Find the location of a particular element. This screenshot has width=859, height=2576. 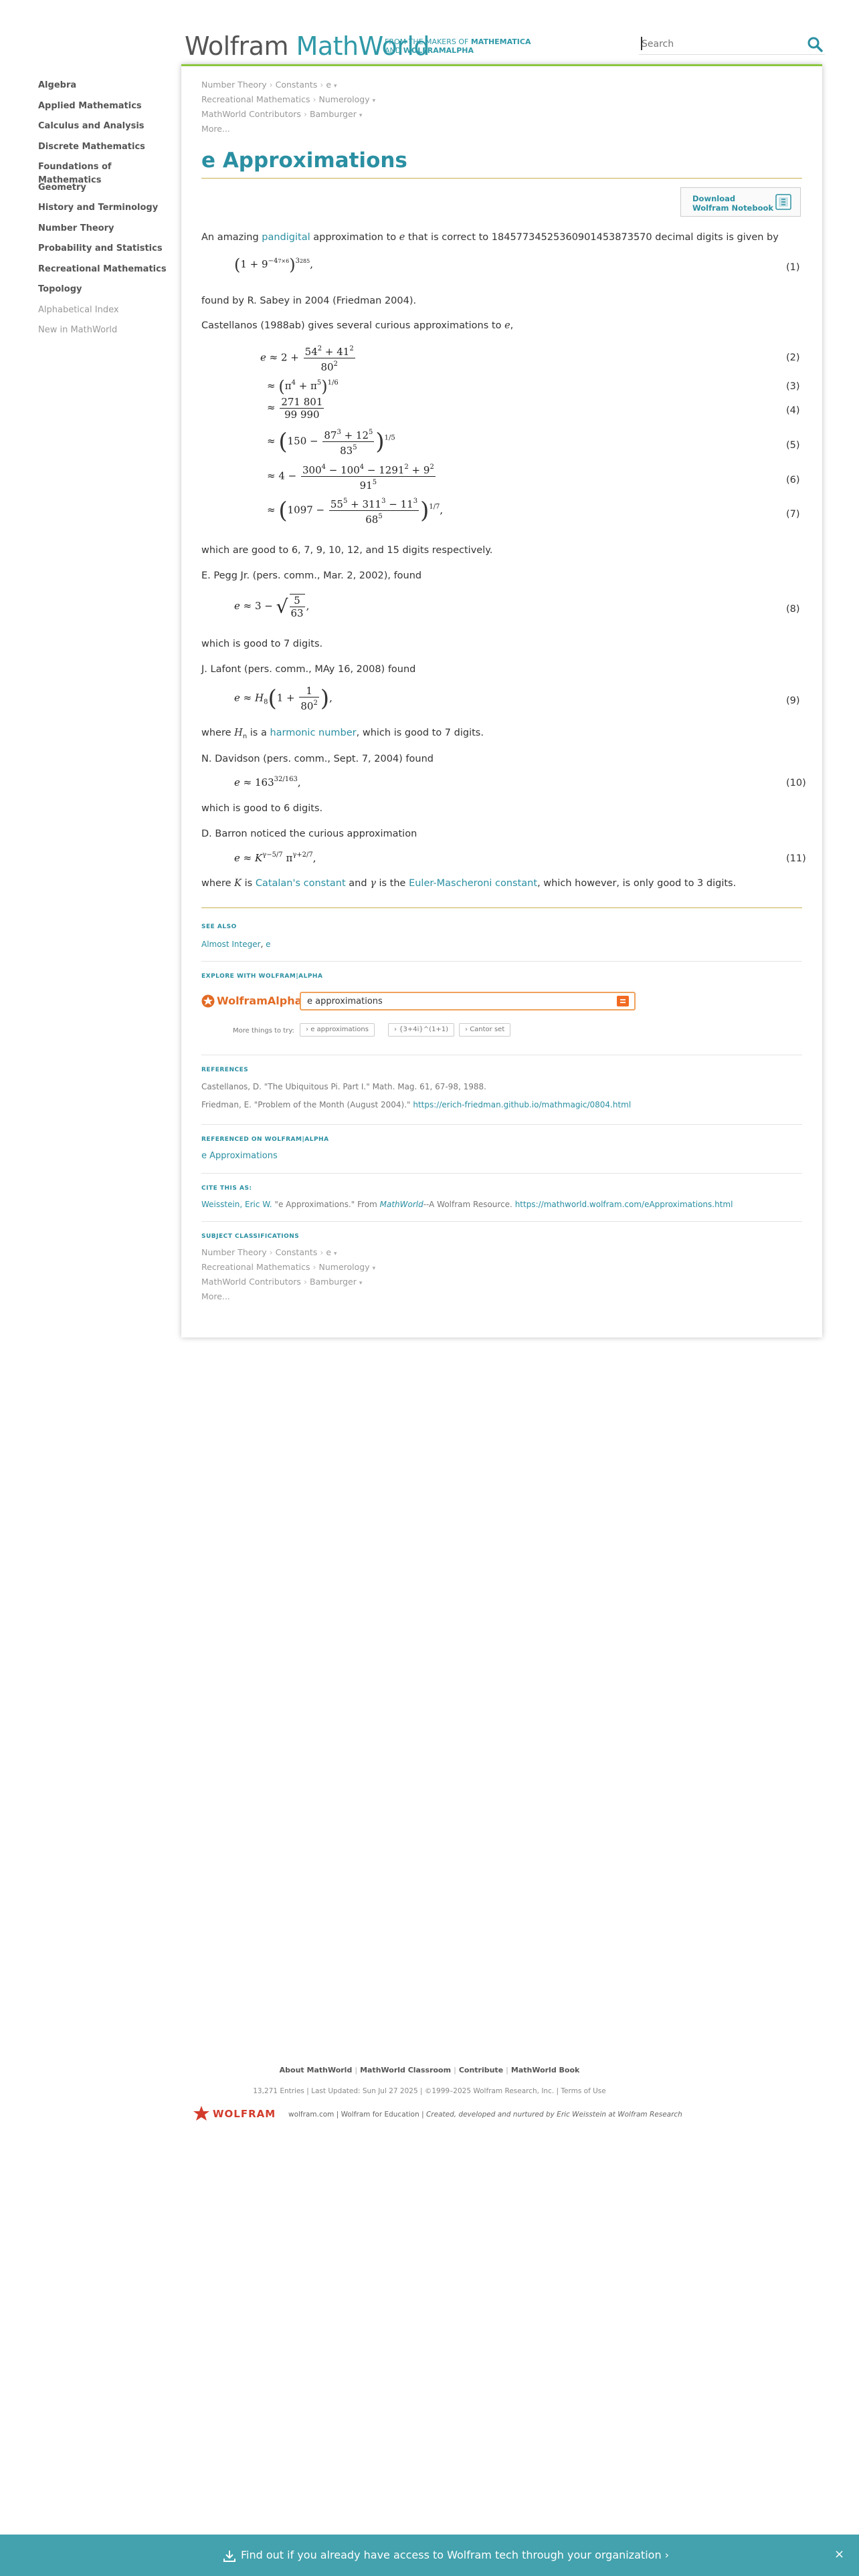

breadcrumb-link: Numerology is located at coordinates (345, 99).